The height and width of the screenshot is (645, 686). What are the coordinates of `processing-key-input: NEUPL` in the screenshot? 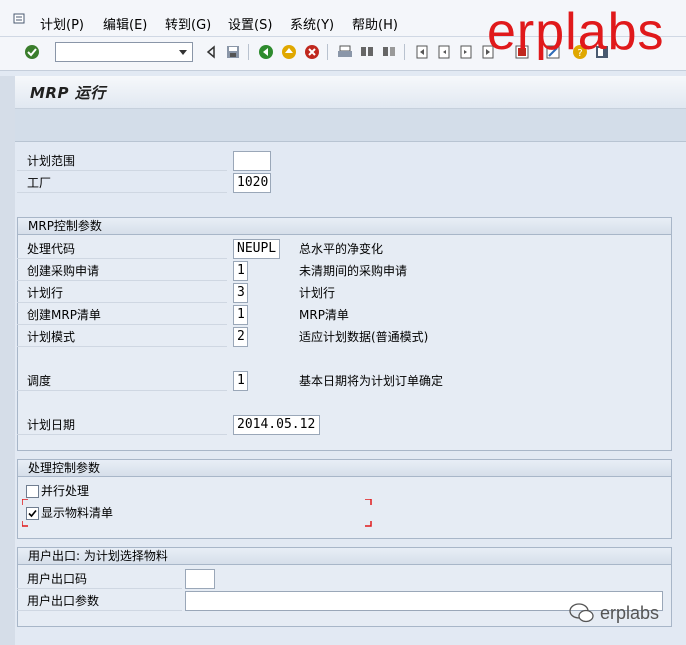 It's located at (256, 249).